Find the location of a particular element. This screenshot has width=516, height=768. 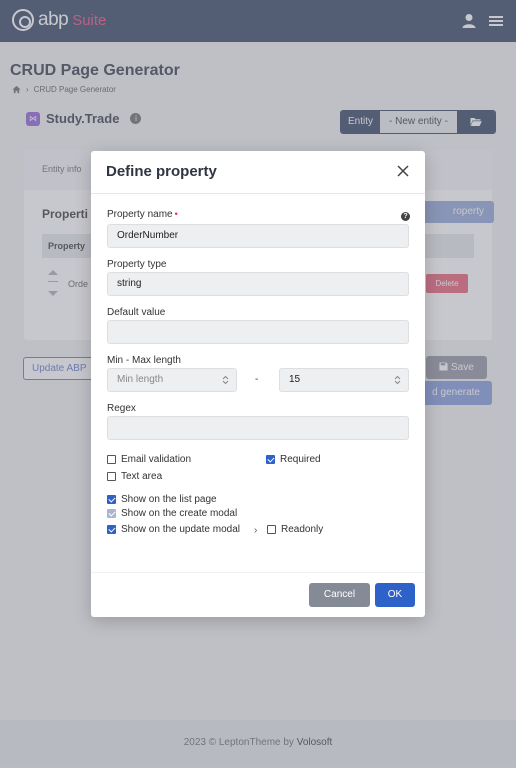

required-checkbox: Required is located at coordinates (293, 459).